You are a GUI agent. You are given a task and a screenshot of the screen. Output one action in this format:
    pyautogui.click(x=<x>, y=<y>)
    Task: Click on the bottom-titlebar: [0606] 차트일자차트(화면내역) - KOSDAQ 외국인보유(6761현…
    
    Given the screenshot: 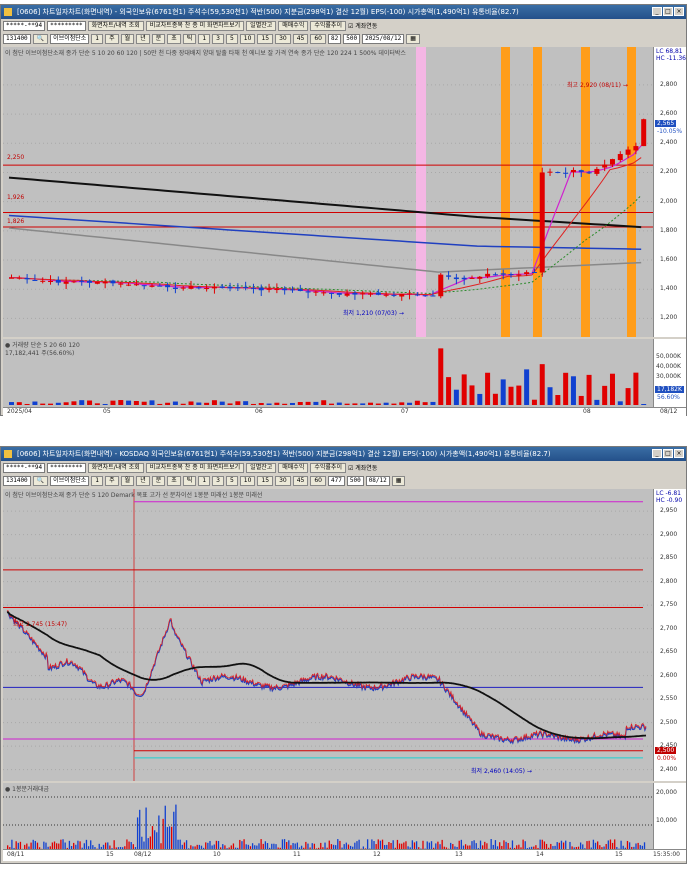 What is the action you would take?
    pyautogui.click(x=343, y=454)
    